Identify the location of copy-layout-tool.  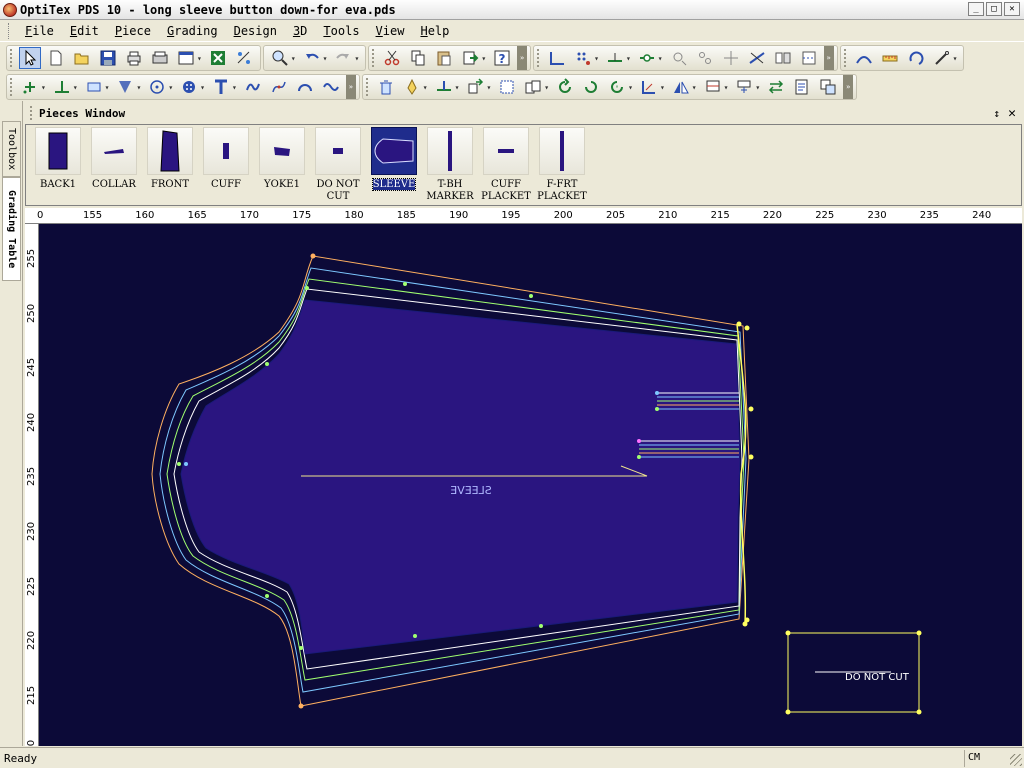
(828, 87).